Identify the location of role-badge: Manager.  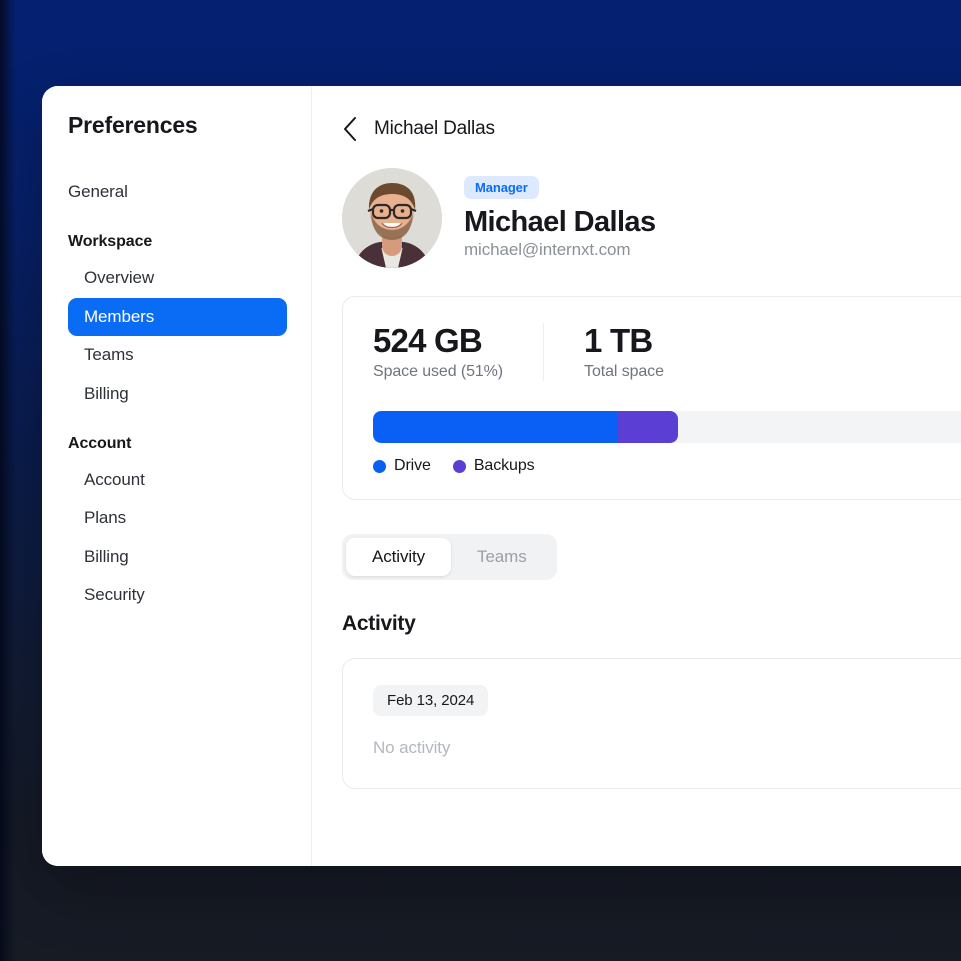
(501, 188).